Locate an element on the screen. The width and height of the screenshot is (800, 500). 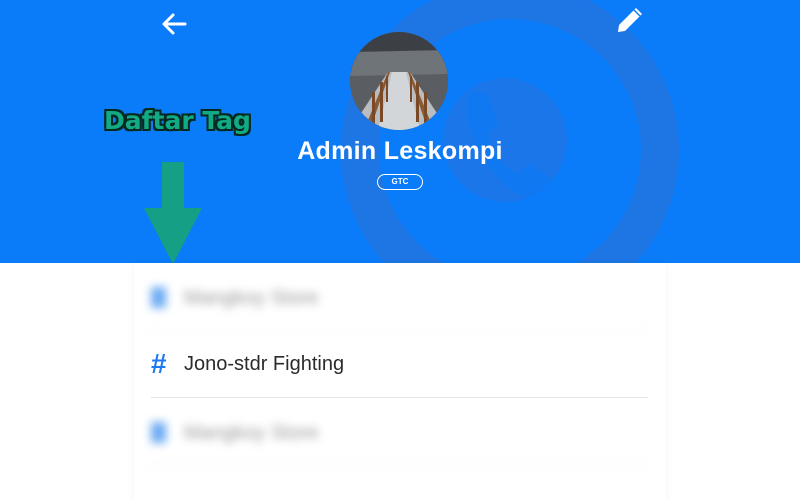
profile-name: Admin Leskompi is located at coordinates (400, 151).